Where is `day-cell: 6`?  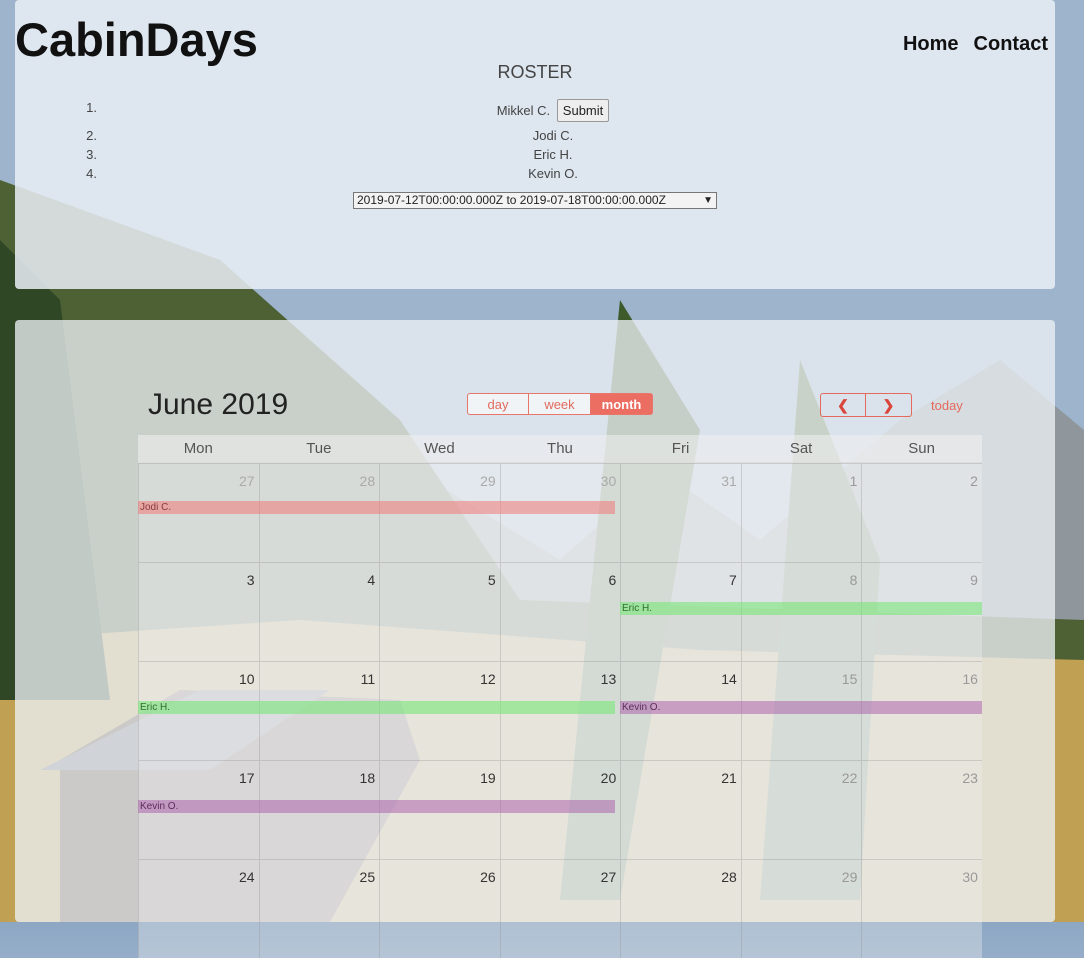
day-cell: 6 is located at coordinates (560, 611).